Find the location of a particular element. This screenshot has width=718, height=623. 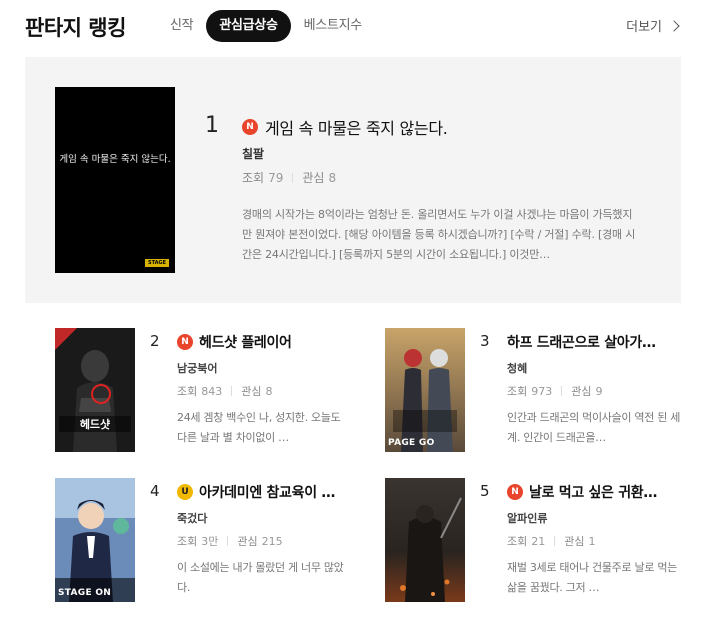

ranking-header: 판타지 랭킹 신작 관심급상승 베스트지수 더보기 is located at coordinates (359, 28).